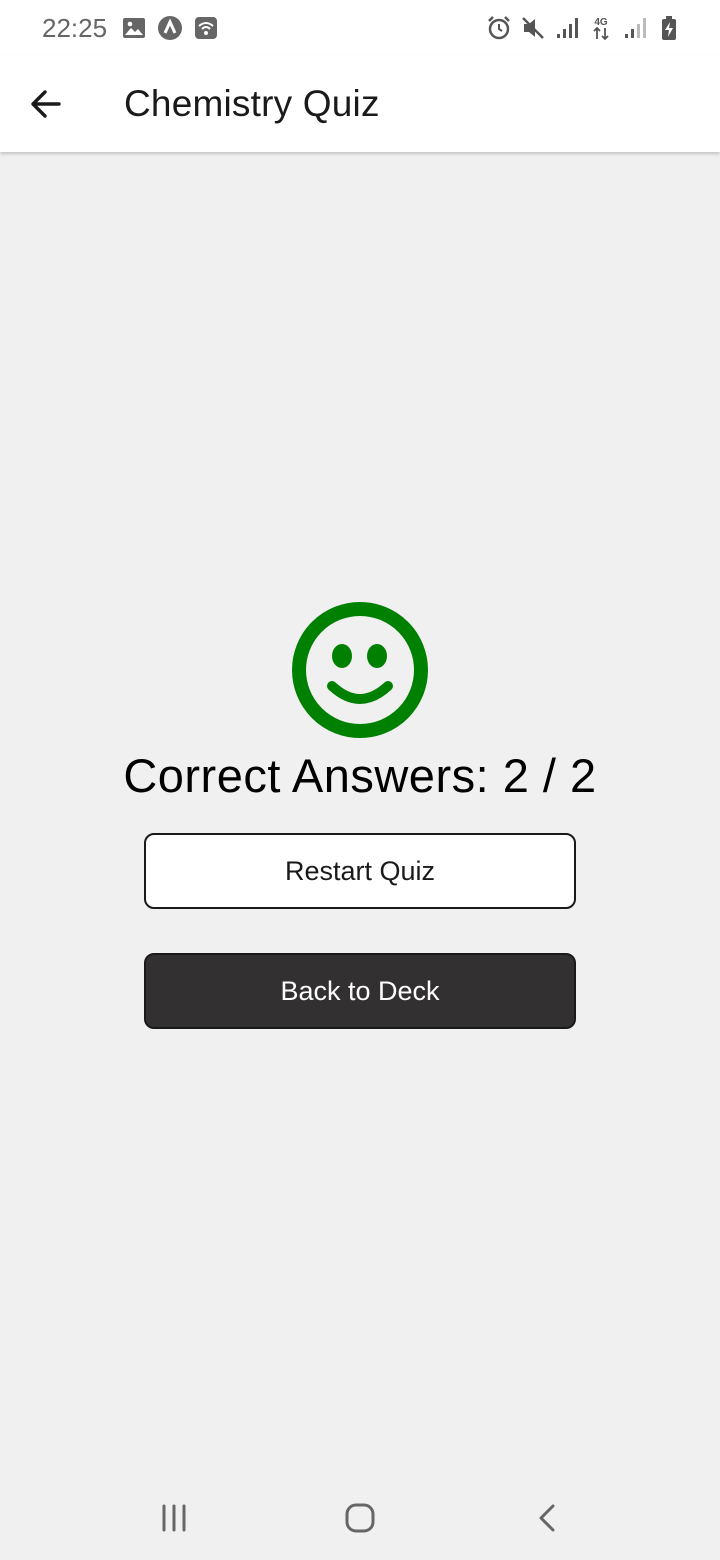  I want to click on battery-charging-icon, so click(669, 28).